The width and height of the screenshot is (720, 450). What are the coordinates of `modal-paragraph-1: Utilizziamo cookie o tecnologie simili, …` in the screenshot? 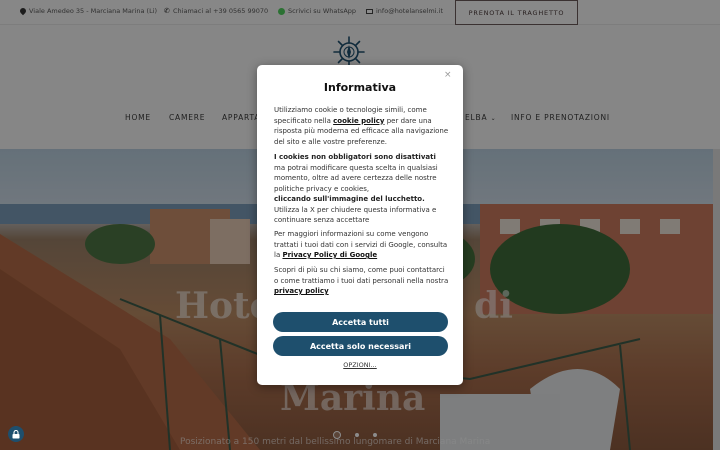 It's located at (361, 126).